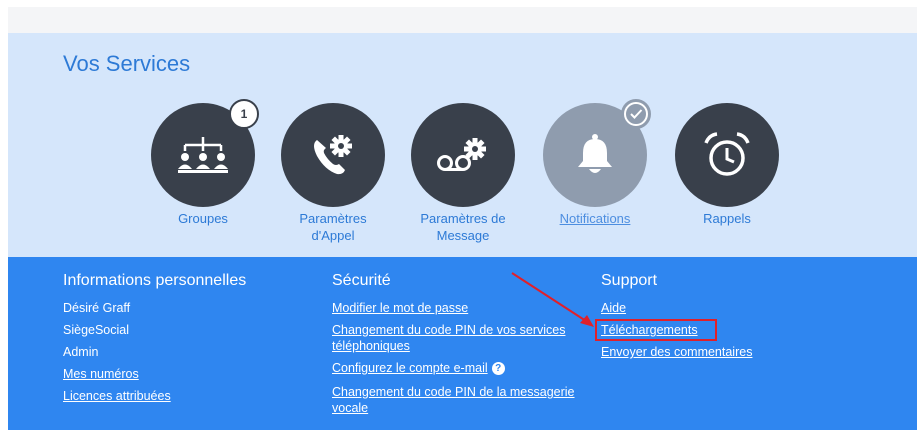  What do you see at coordinates (727, 218) in the screenshot?
I see `rappels-label: Rappels` at bounding box center [727, 218].